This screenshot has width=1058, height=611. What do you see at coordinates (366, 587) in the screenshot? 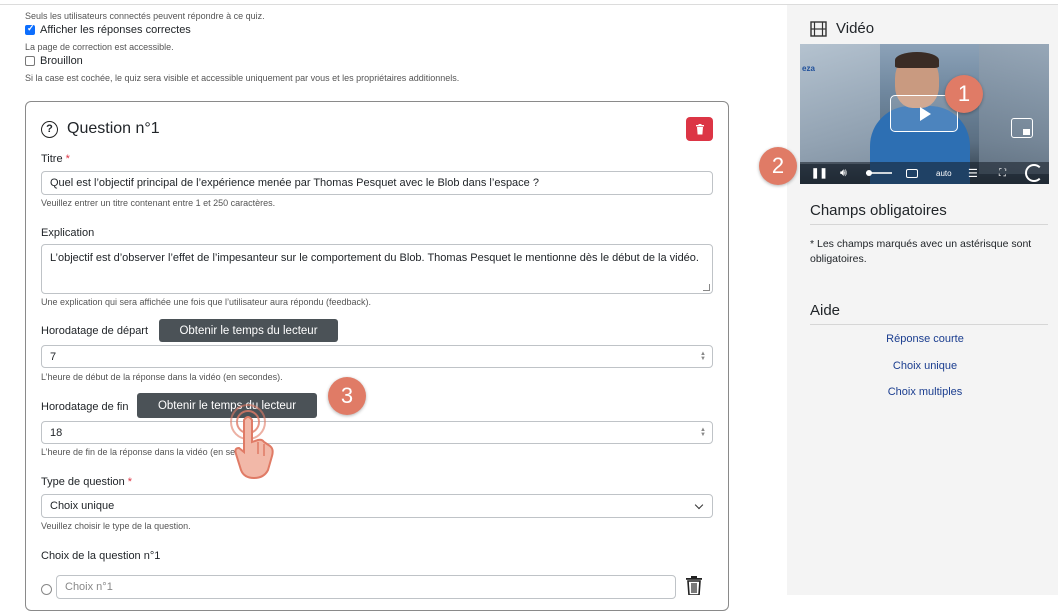
I see `choice-1-input: Choix n°1` at bounding box center [366, 587].